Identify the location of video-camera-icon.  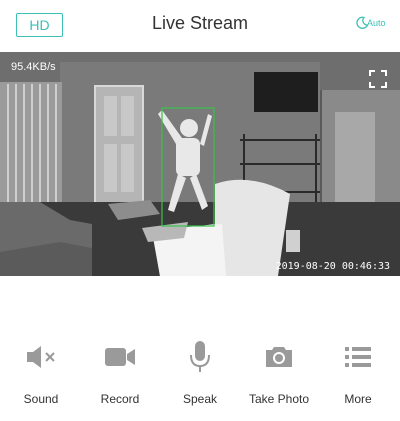
(120, 357).